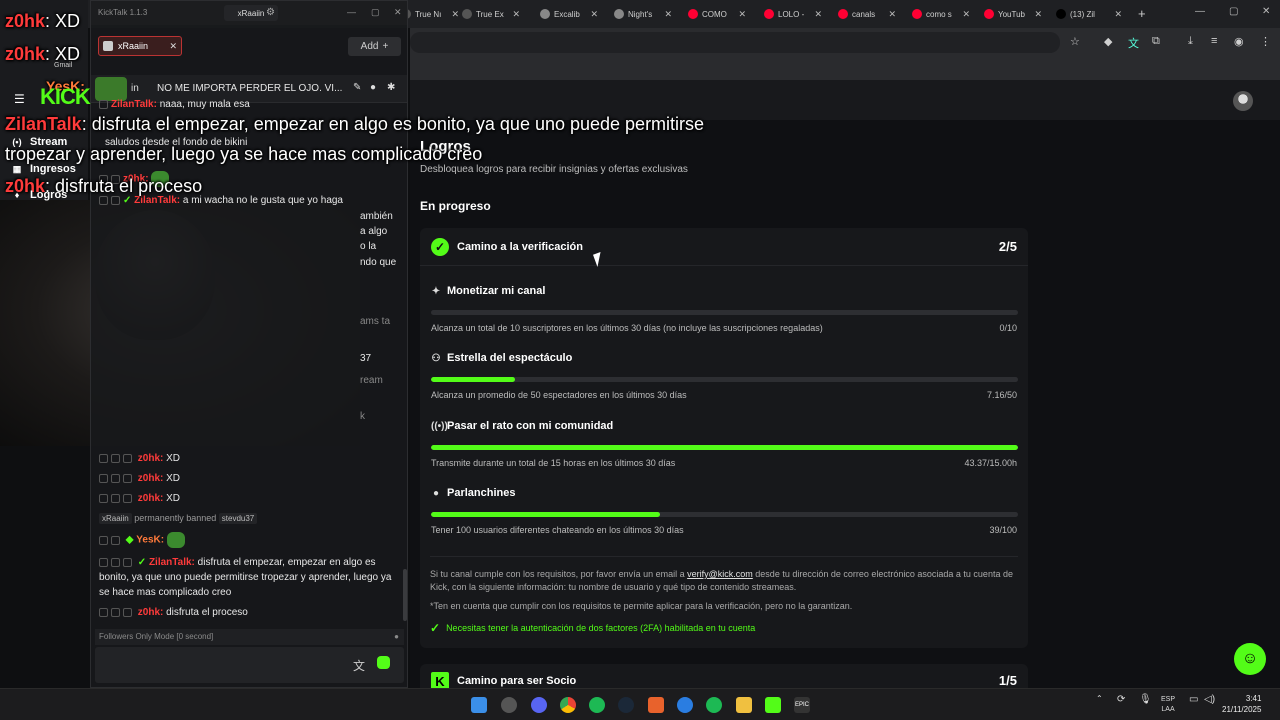 The image size is (1280, 720). What do you see at coordinates (941, 14) in the screenshot?
I see `browser-tab: como s ✕` at bounding box center [941, 14].